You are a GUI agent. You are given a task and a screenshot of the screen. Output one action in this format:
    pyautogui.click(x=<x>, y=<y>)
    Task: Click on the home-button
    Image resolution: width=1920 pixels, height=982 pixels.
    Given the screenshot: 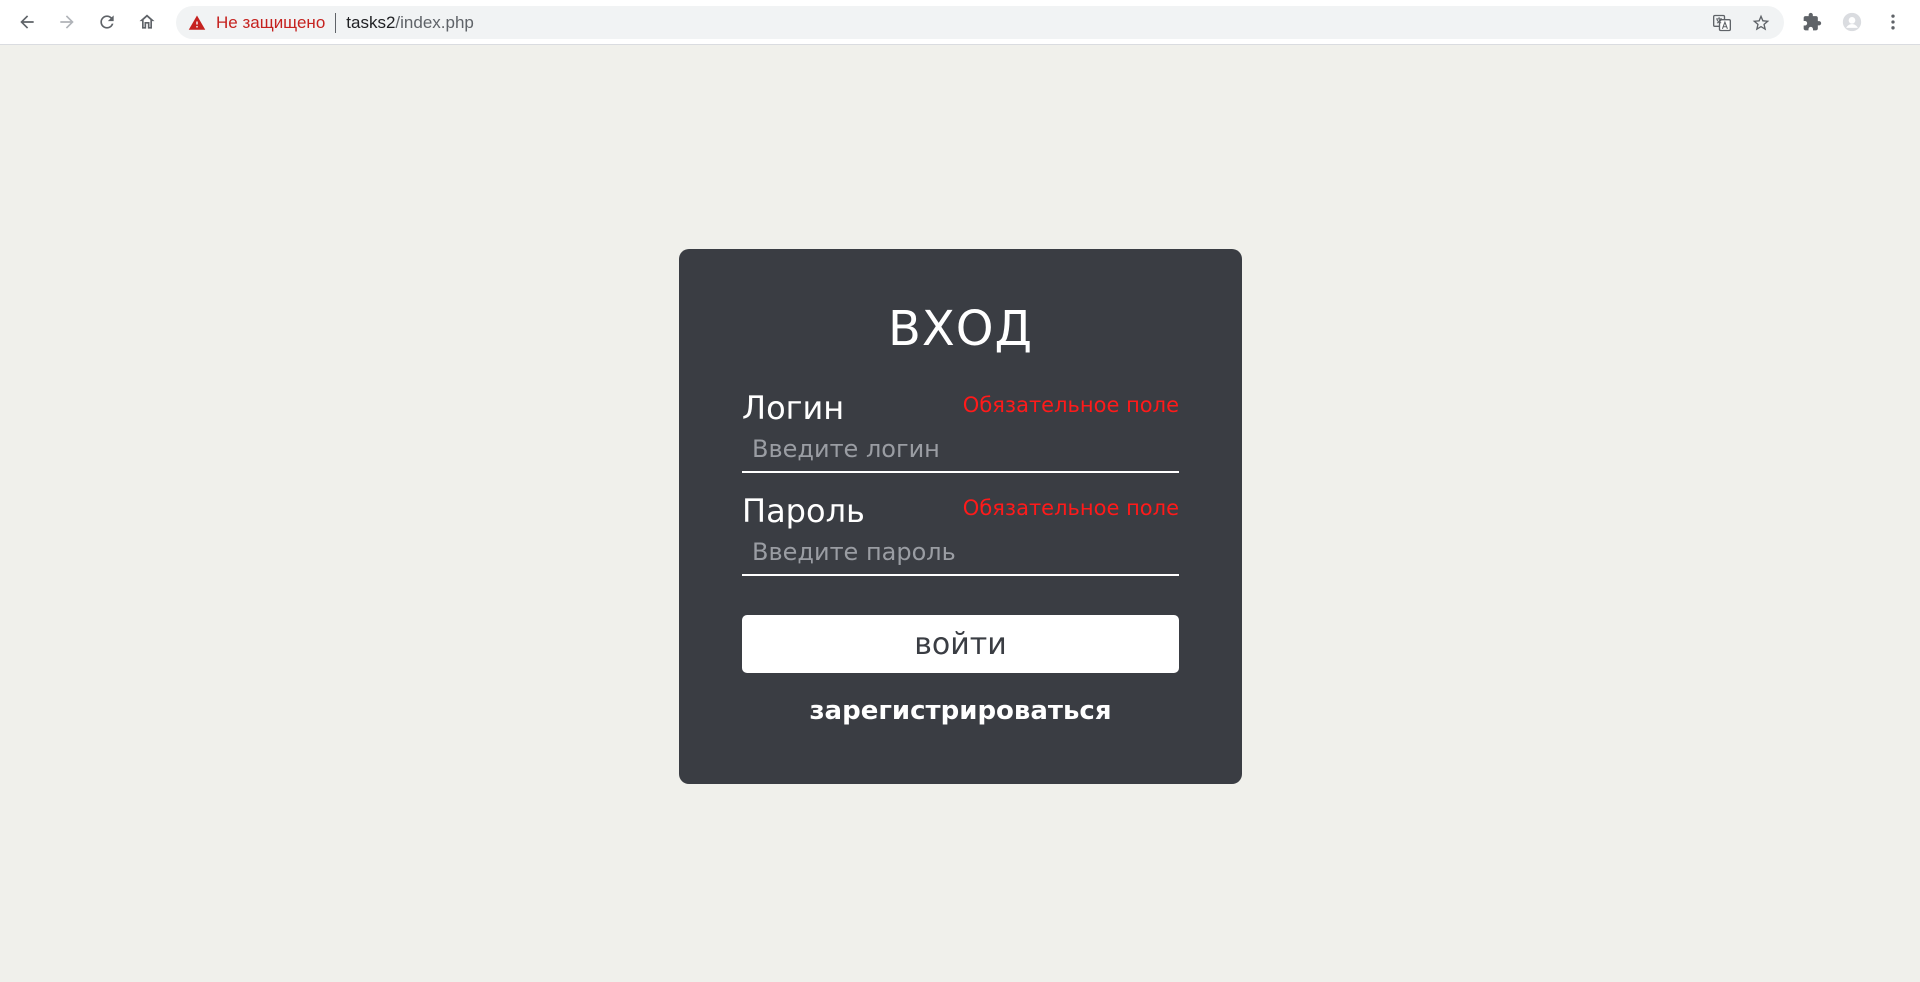 What is the action you would take?
    pyautogui.click(x=147, y=22)
    